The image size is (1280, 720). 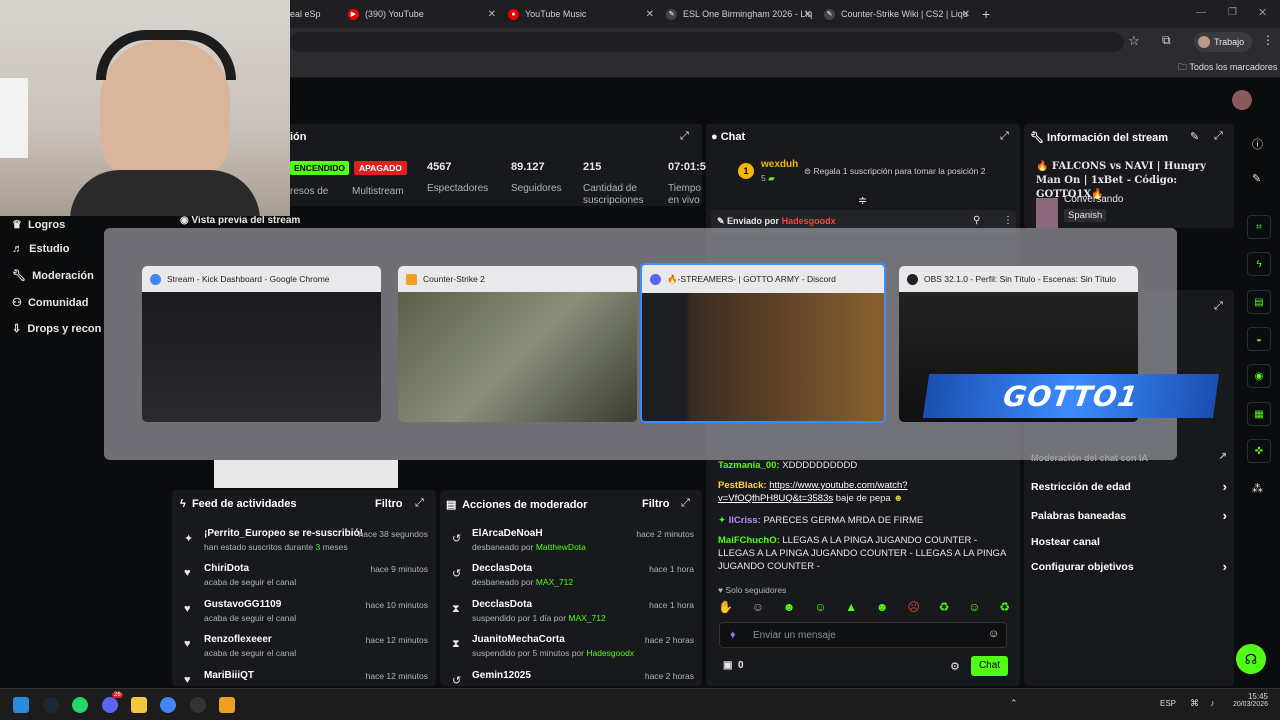 I want to click on unpin-icon: ⚲, so click(x=976, y=220).